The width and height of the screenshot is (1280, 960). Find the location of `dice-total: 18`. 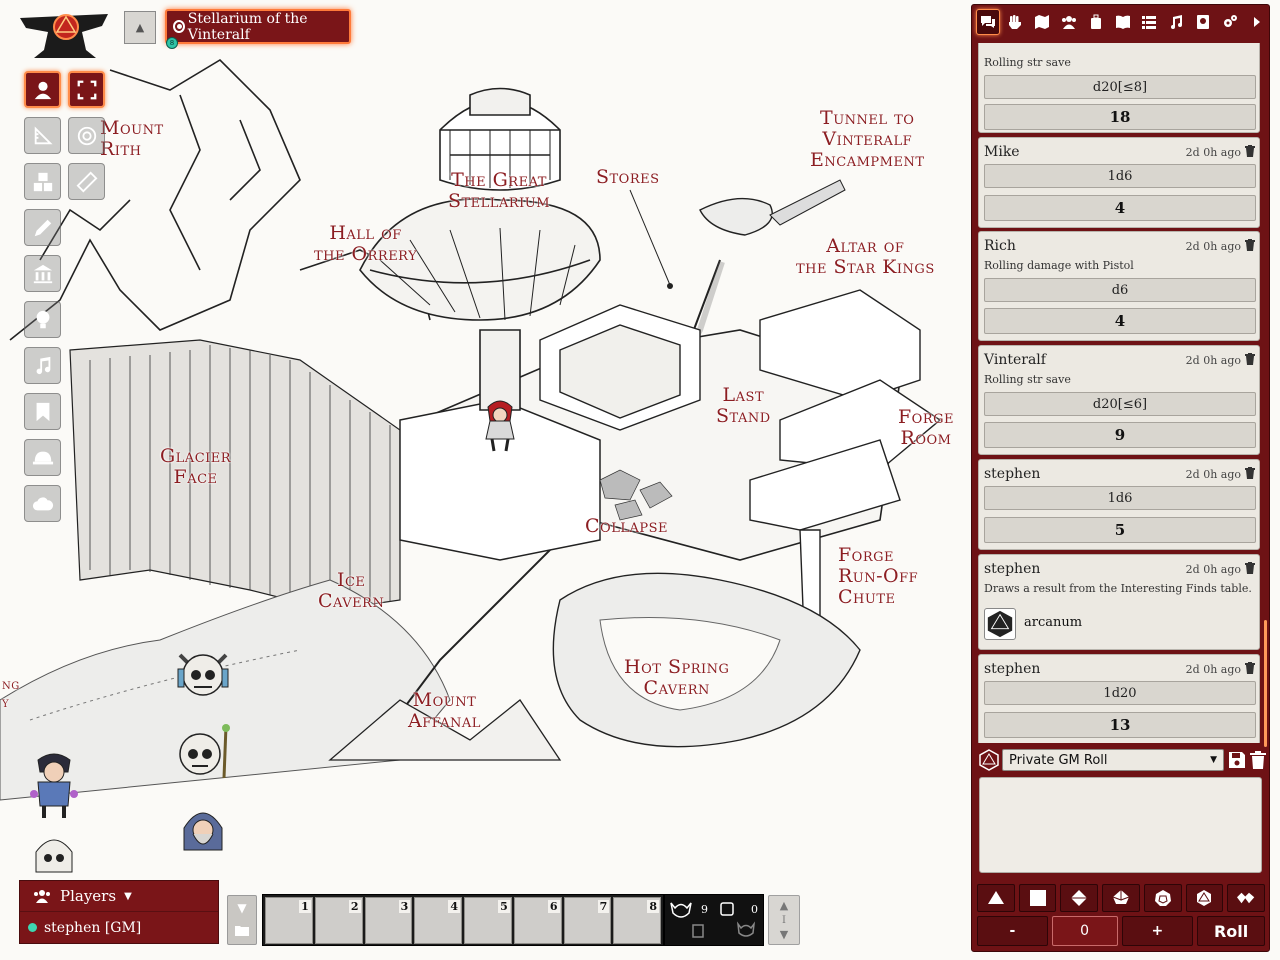

dice-total: 18 is located at coordinates (1120, 117).